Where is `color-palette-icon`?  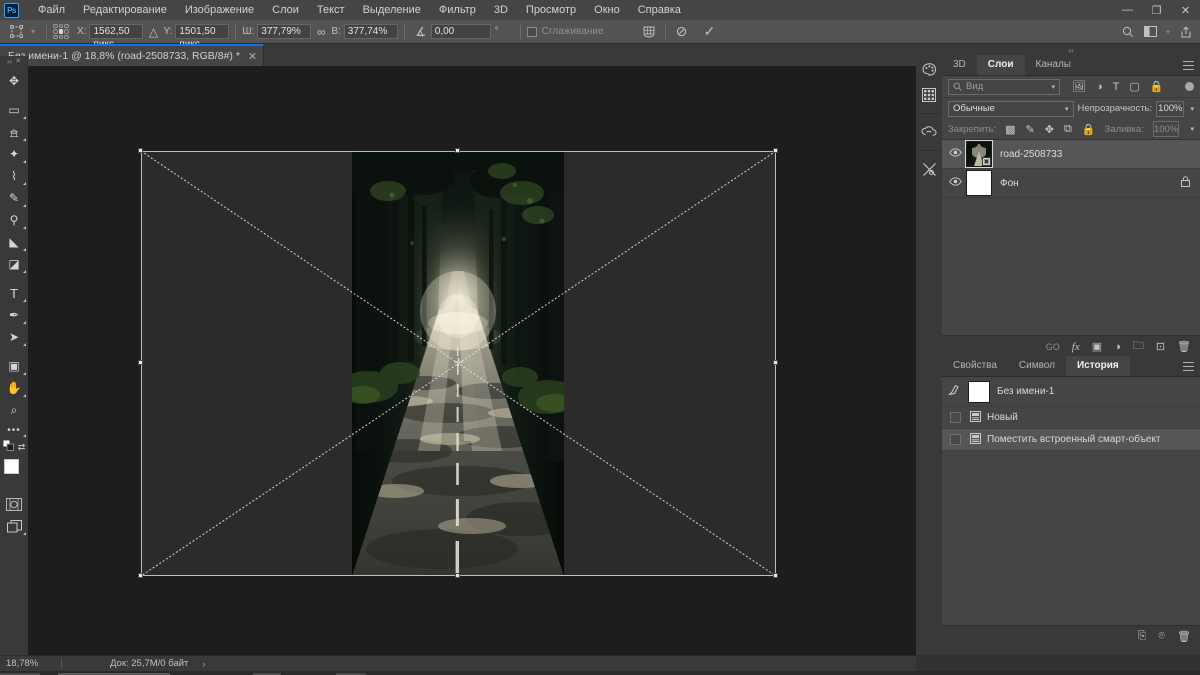
color-palette-icon is located at coordinates (929, 69).